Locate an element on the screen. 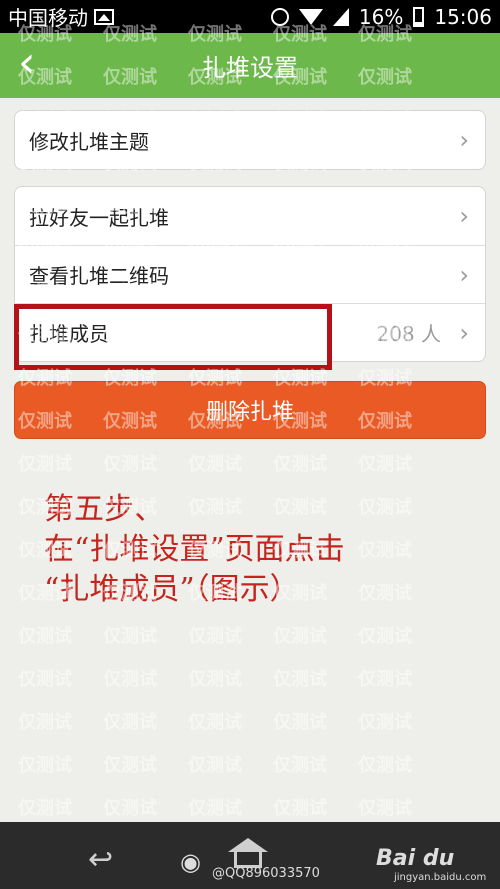  instruction-line-1: 第五步、 is located at coordinates (104, 509).